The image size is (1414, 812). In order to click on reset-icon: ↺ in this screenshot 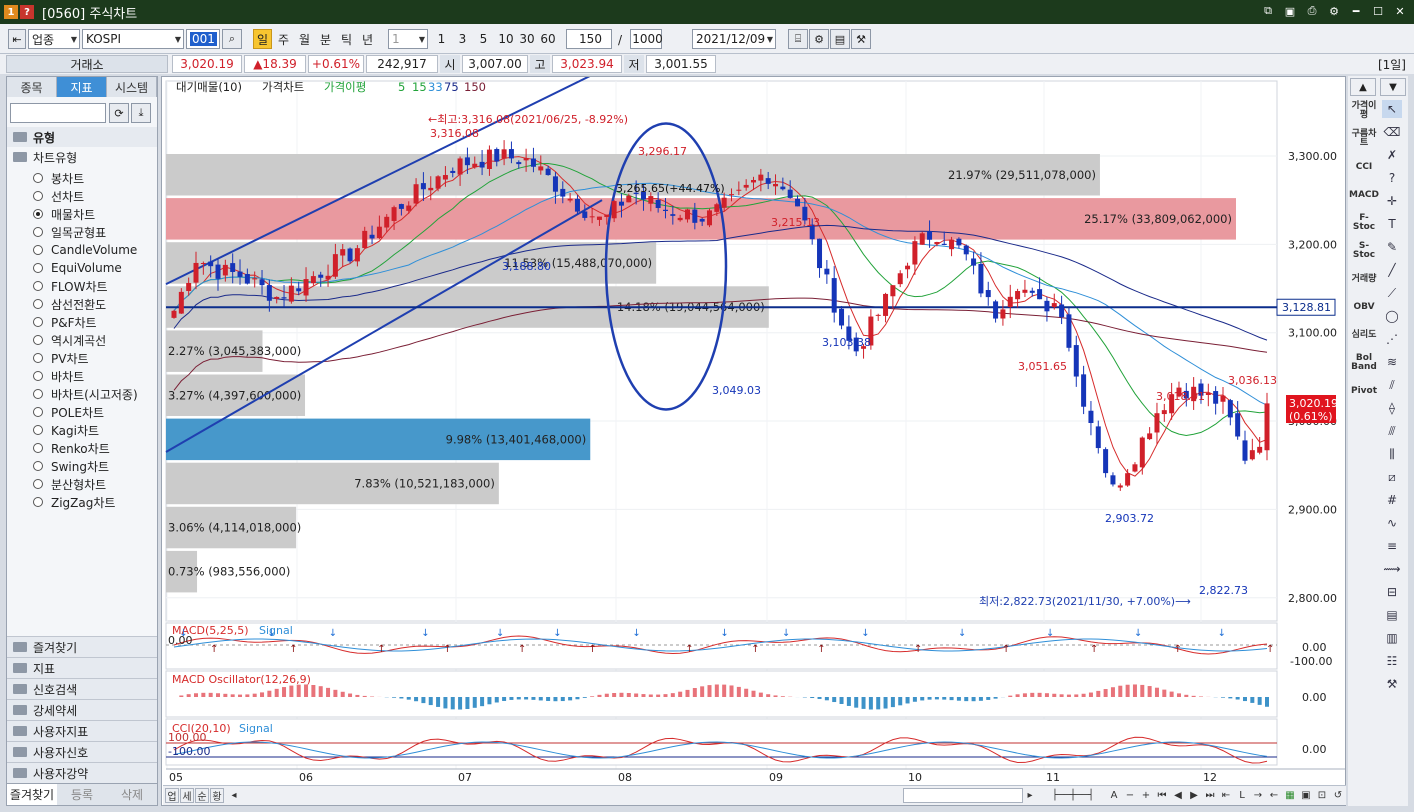, I will do `click(1338, 795)`.